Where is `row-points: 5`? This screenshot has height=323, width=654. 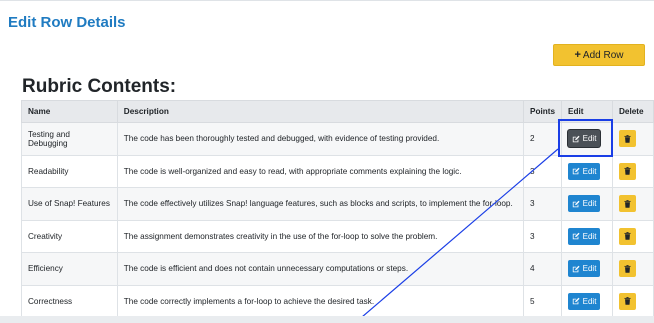
row-points: 5 is located at coordinates (542, 301).